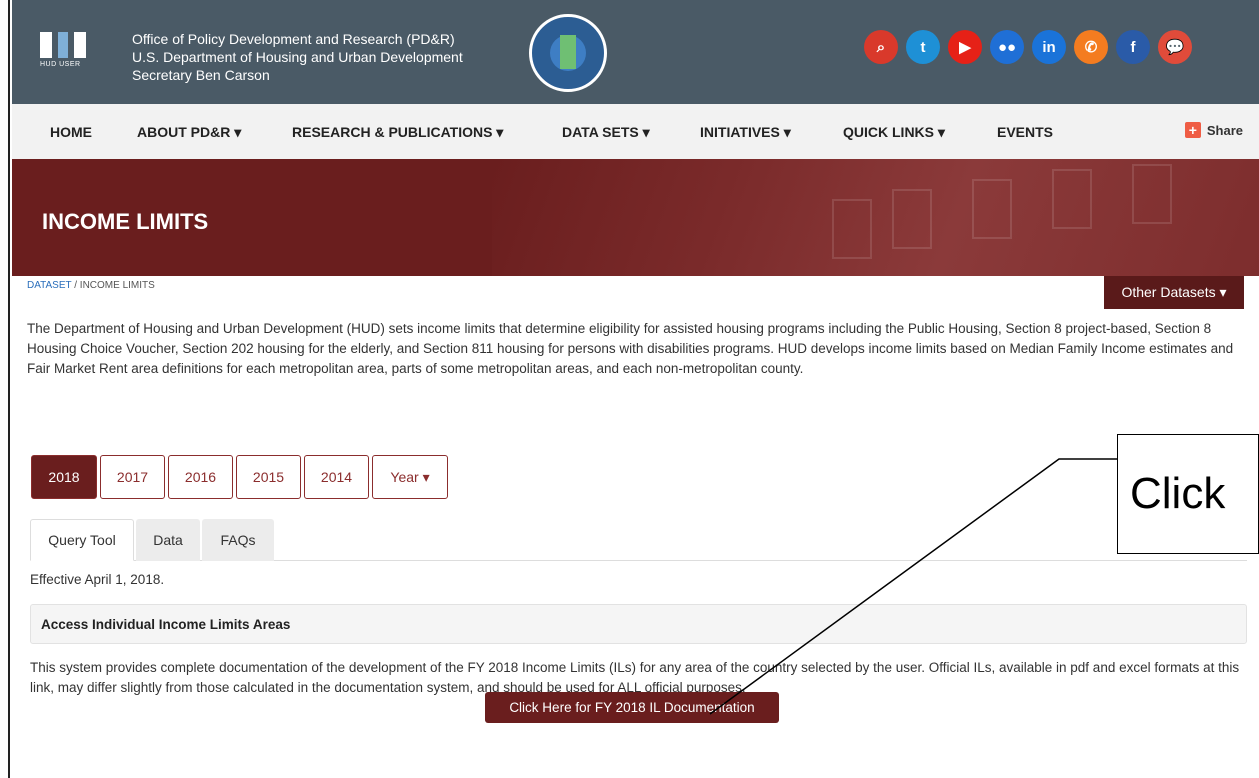 The width and height of the screenshot is (1259, 778). What do you see at coordinates (70, 52) in the screenshot?
I see `hud-user-logo: HUD USER` at bounding box center [70, 52].